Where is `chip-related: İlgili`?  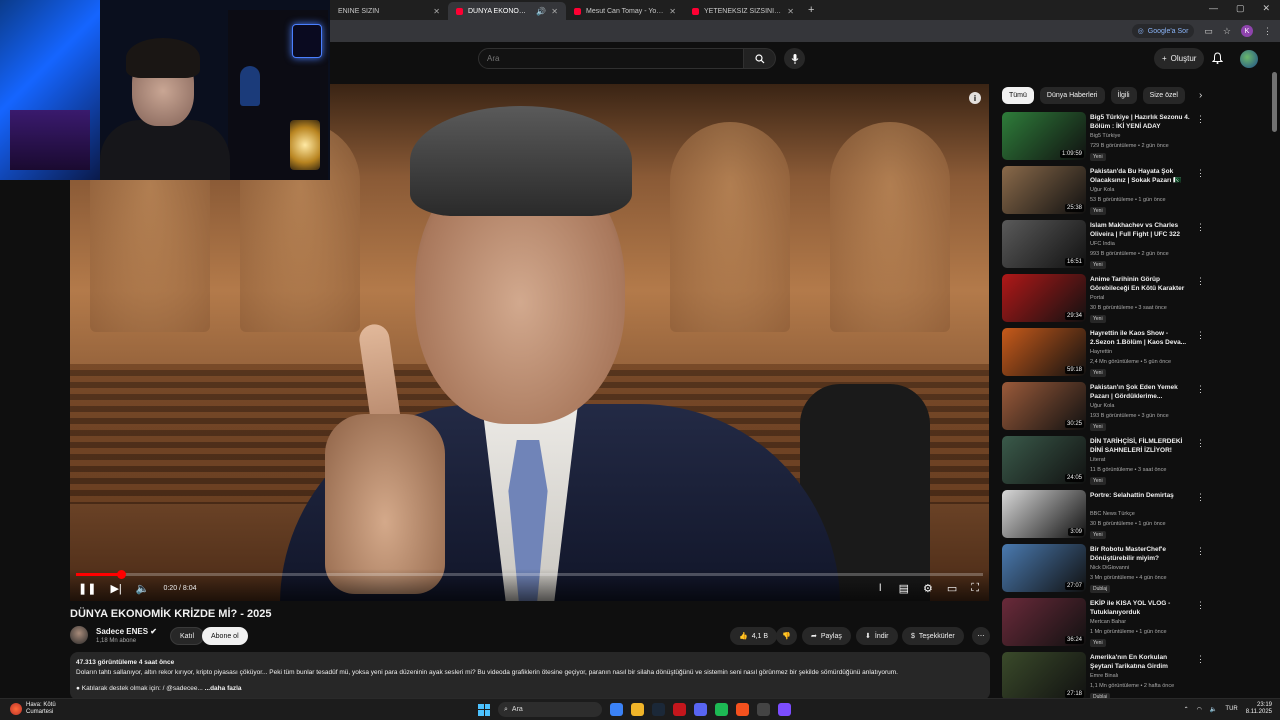 chip-related: İlgili is located at coordinates (1123, 95).